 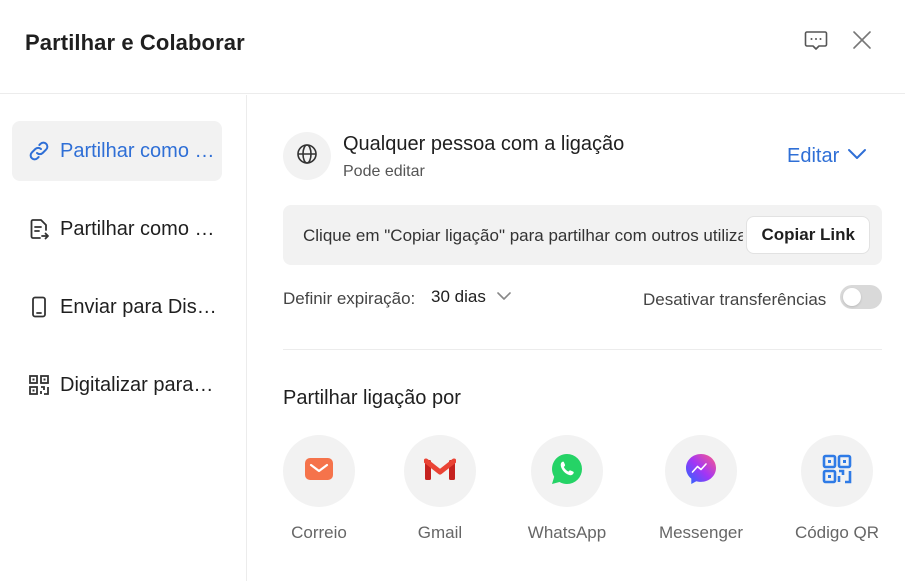 What do you see at coordinates (39, 151) in the screenshot?
I see `link-icon` at bounding box center [39, 151].